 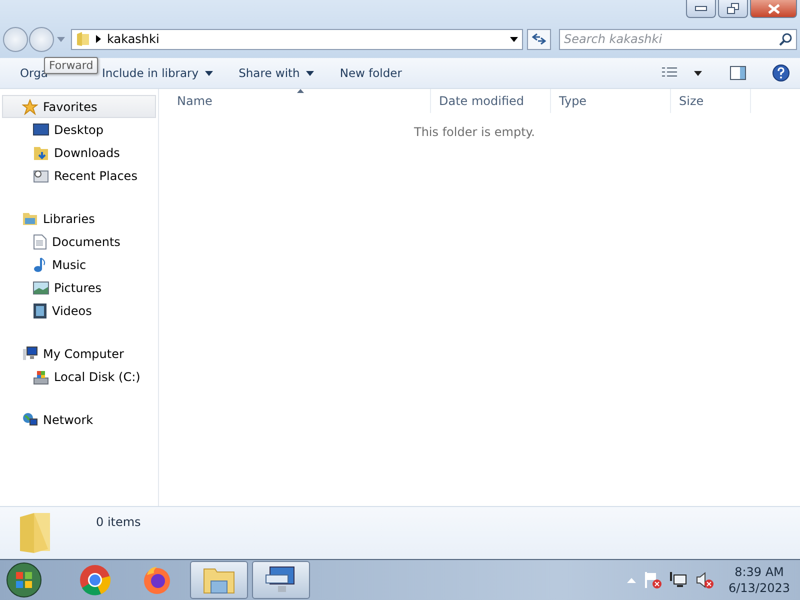 I want to click on restore-icon, so click(x=733, y=8).